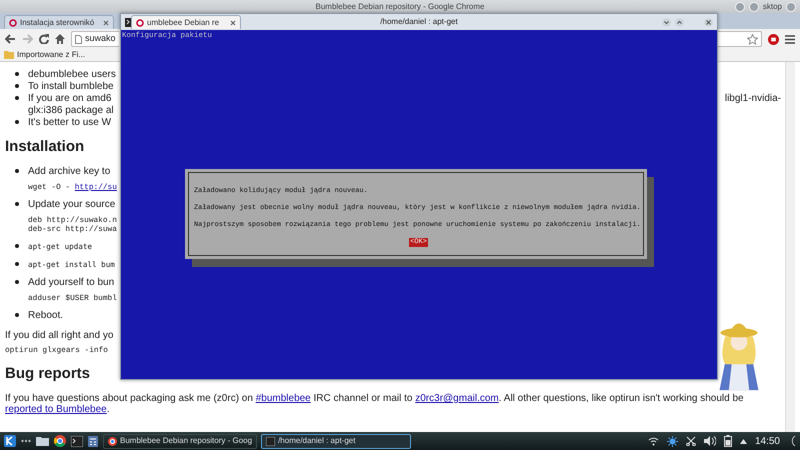  What do you see at coordinates (46, 316) in the screenshot?
I see `list-item-text: Reboot.` at bounding box center [46, 316].